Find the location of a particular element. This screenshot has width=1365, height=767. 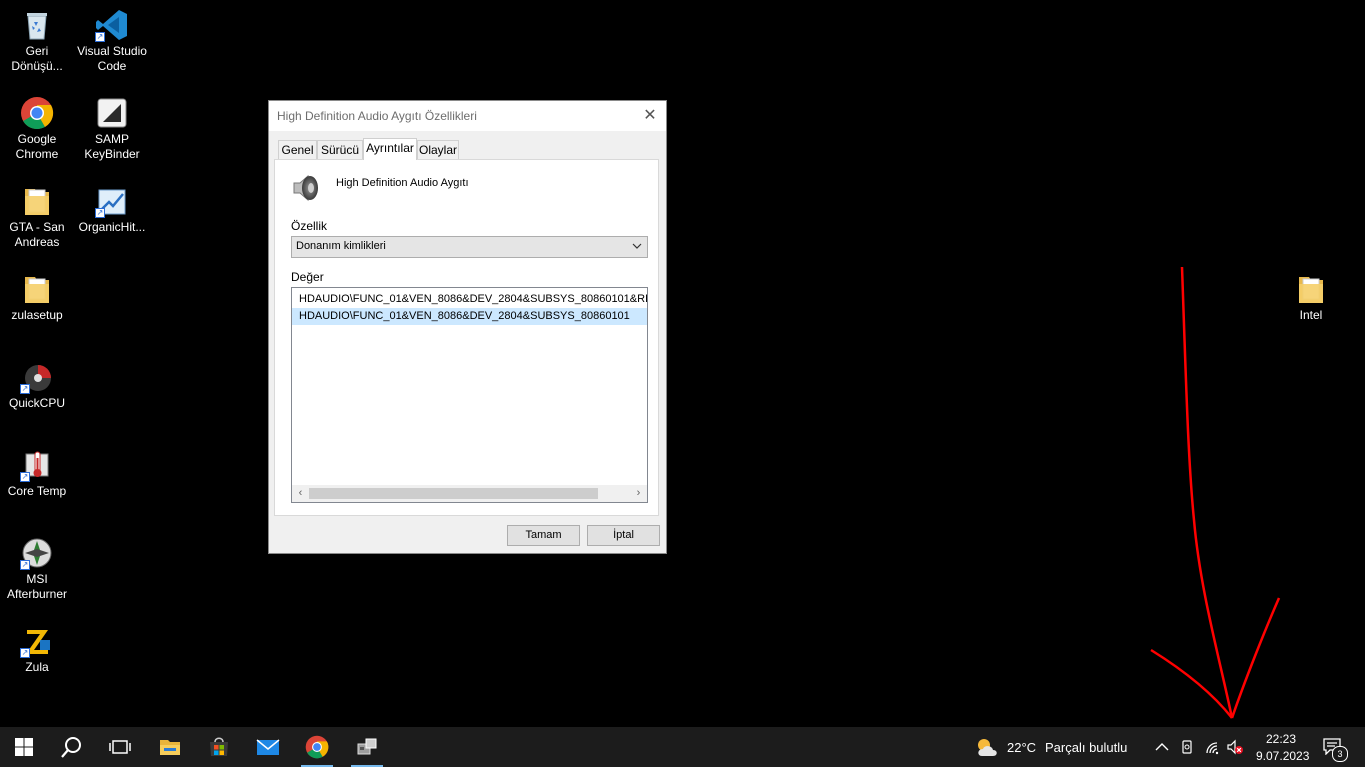

store-button is located at coordinates (219, 747).